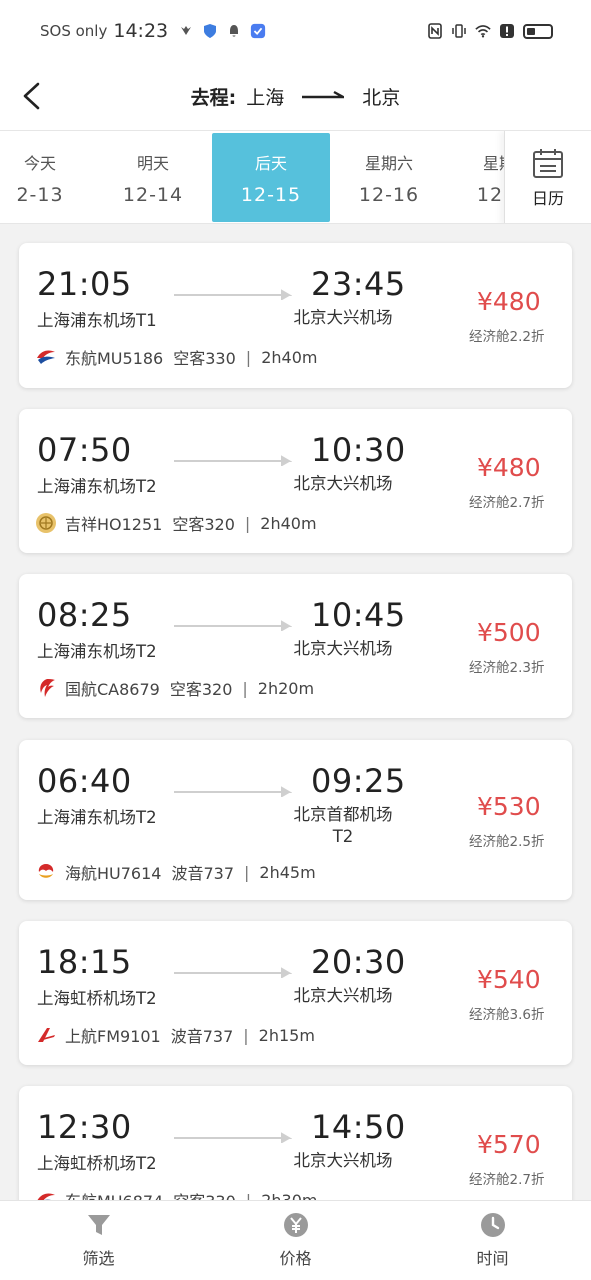 The image size is (591, 1280). I want to click on hainan-airlines-logo-icon, so click(46, 871).